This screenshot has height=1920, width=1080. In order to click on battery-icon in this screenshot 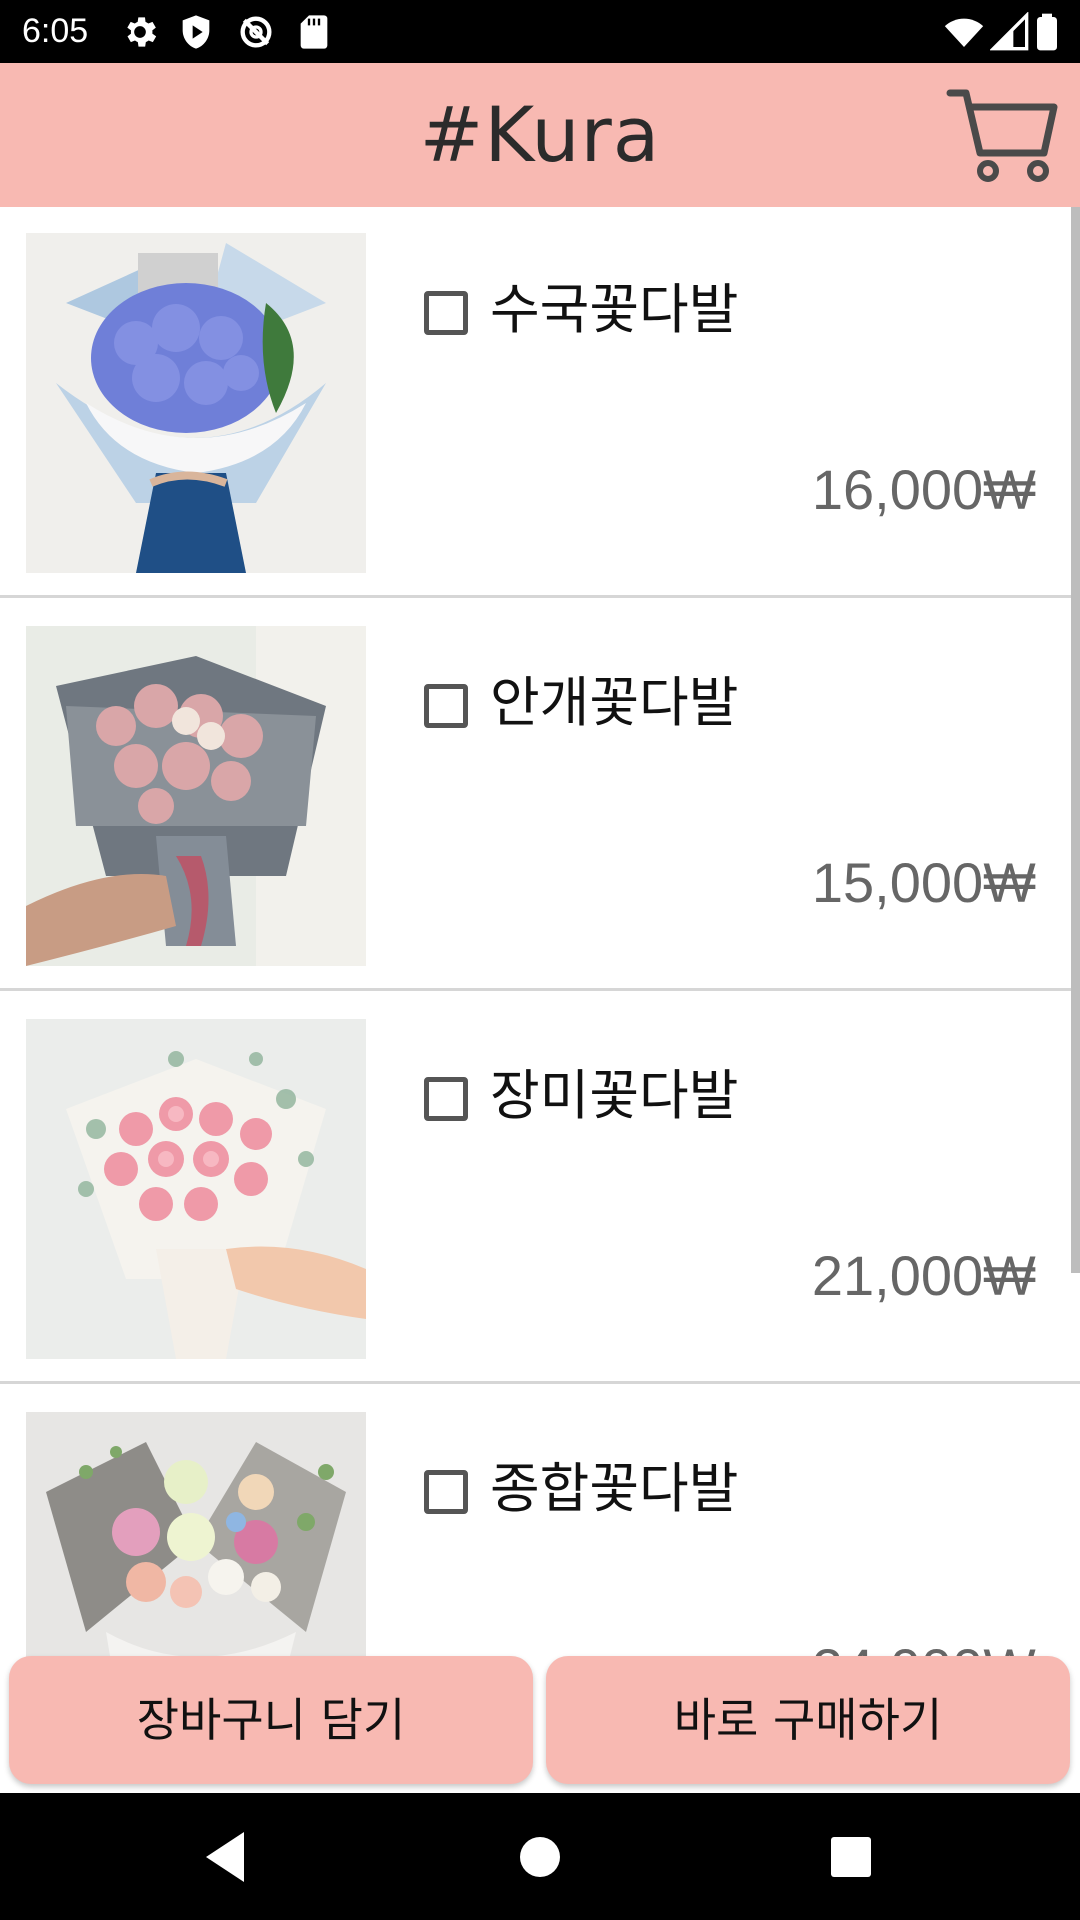, I will do `click(1047, 32)`.